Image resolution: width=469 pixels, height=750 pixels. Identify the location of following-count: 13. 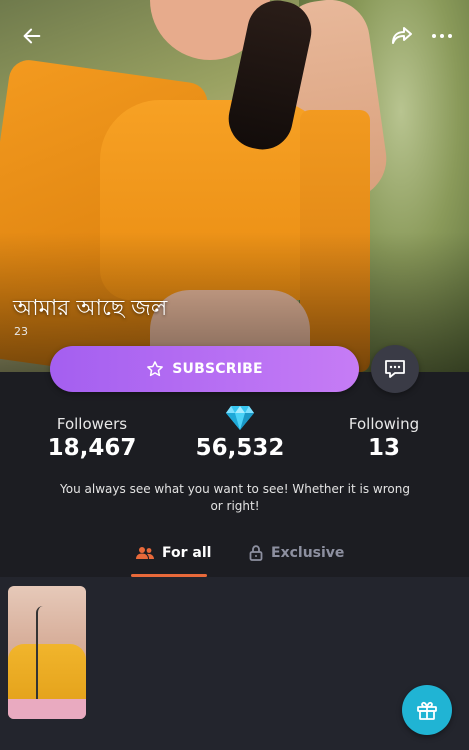
(383, 448).